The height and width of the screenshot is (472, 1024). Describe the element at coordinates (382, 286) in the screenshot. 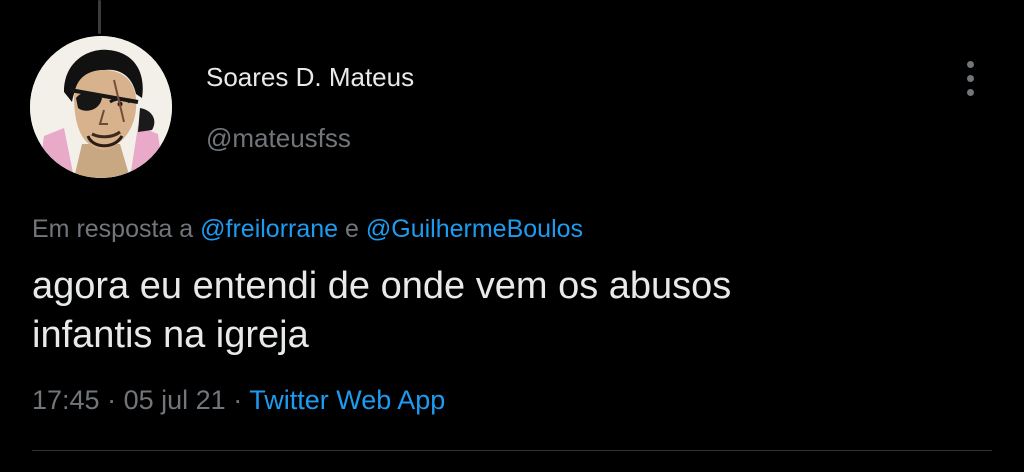

I see `tweet-text-line: agora eu entendi de onde vem os abusos` at that location.